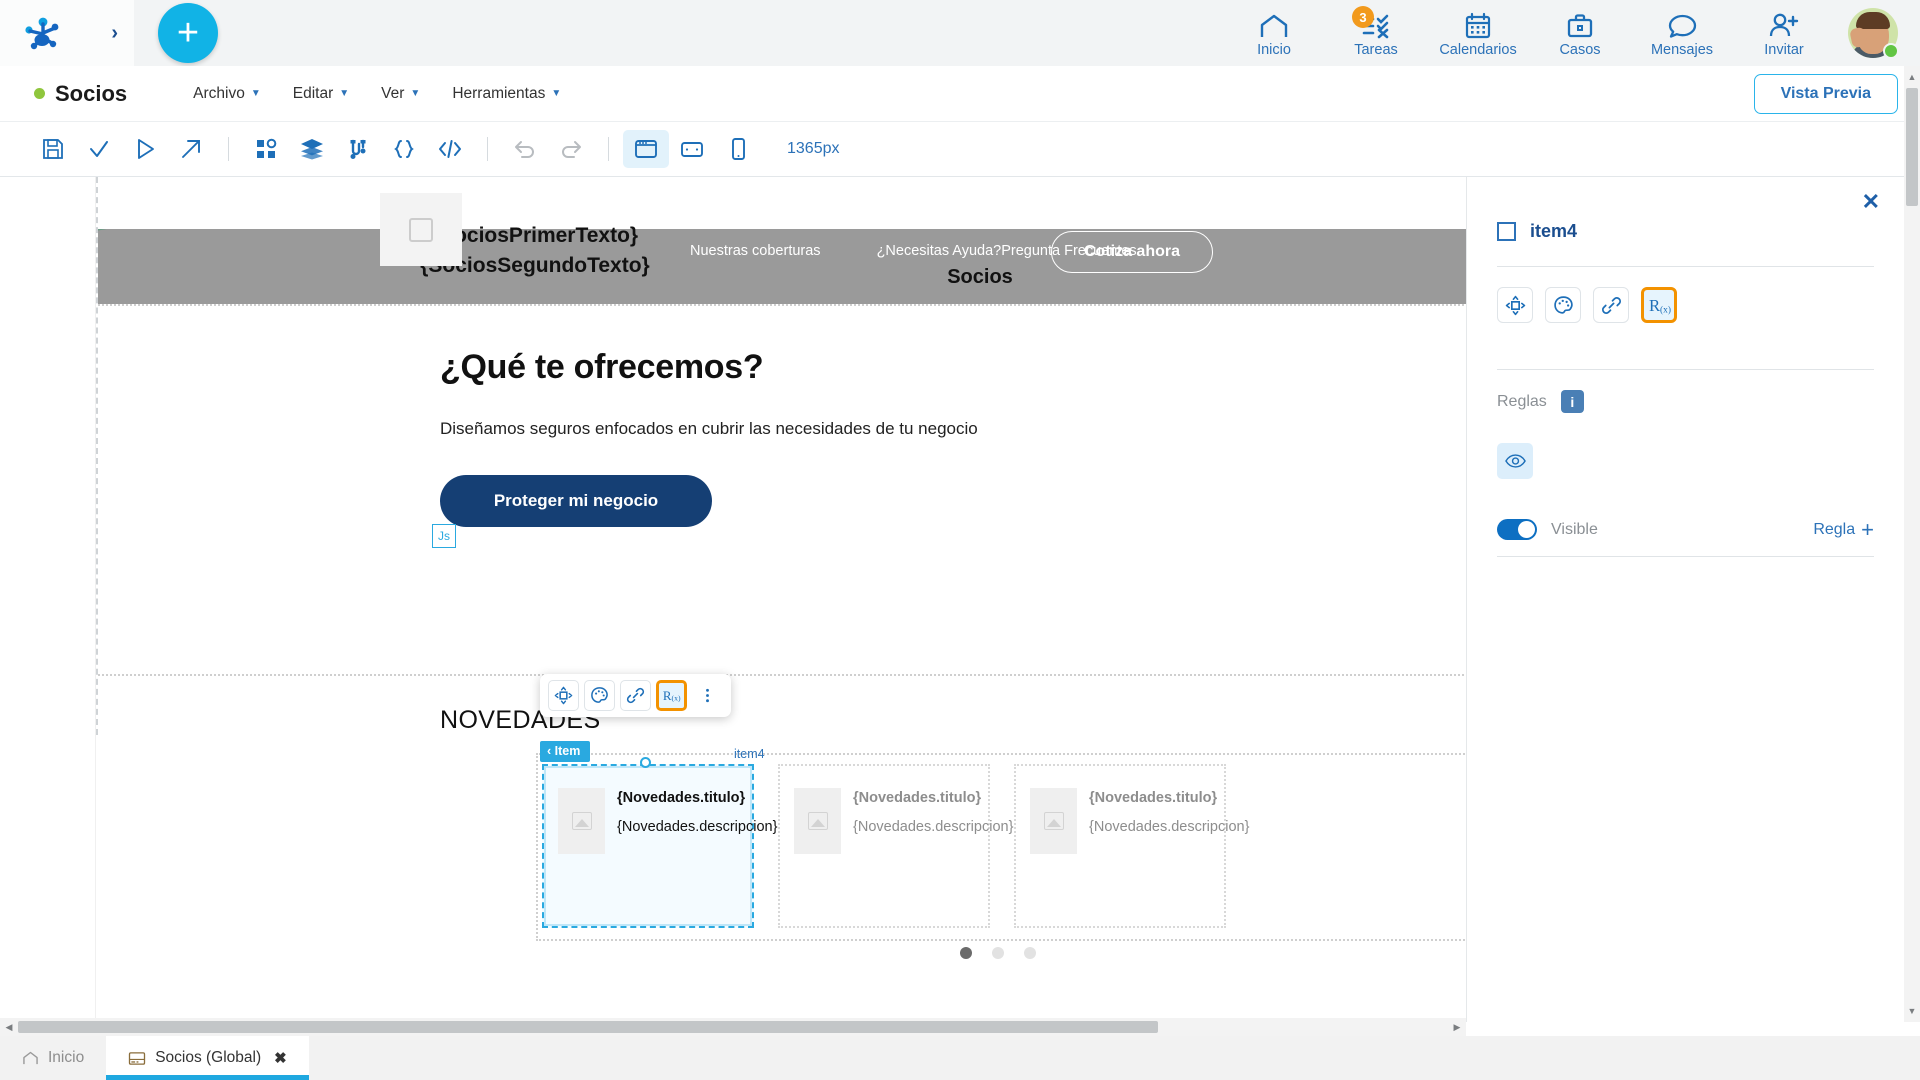 This screenshot has height=1080, width=1920. What do you see at coordinates (1132, 252) in the screenshot?
I see `hero-cta-button: Cotiza ahora` at bounding box center [1132, 252].